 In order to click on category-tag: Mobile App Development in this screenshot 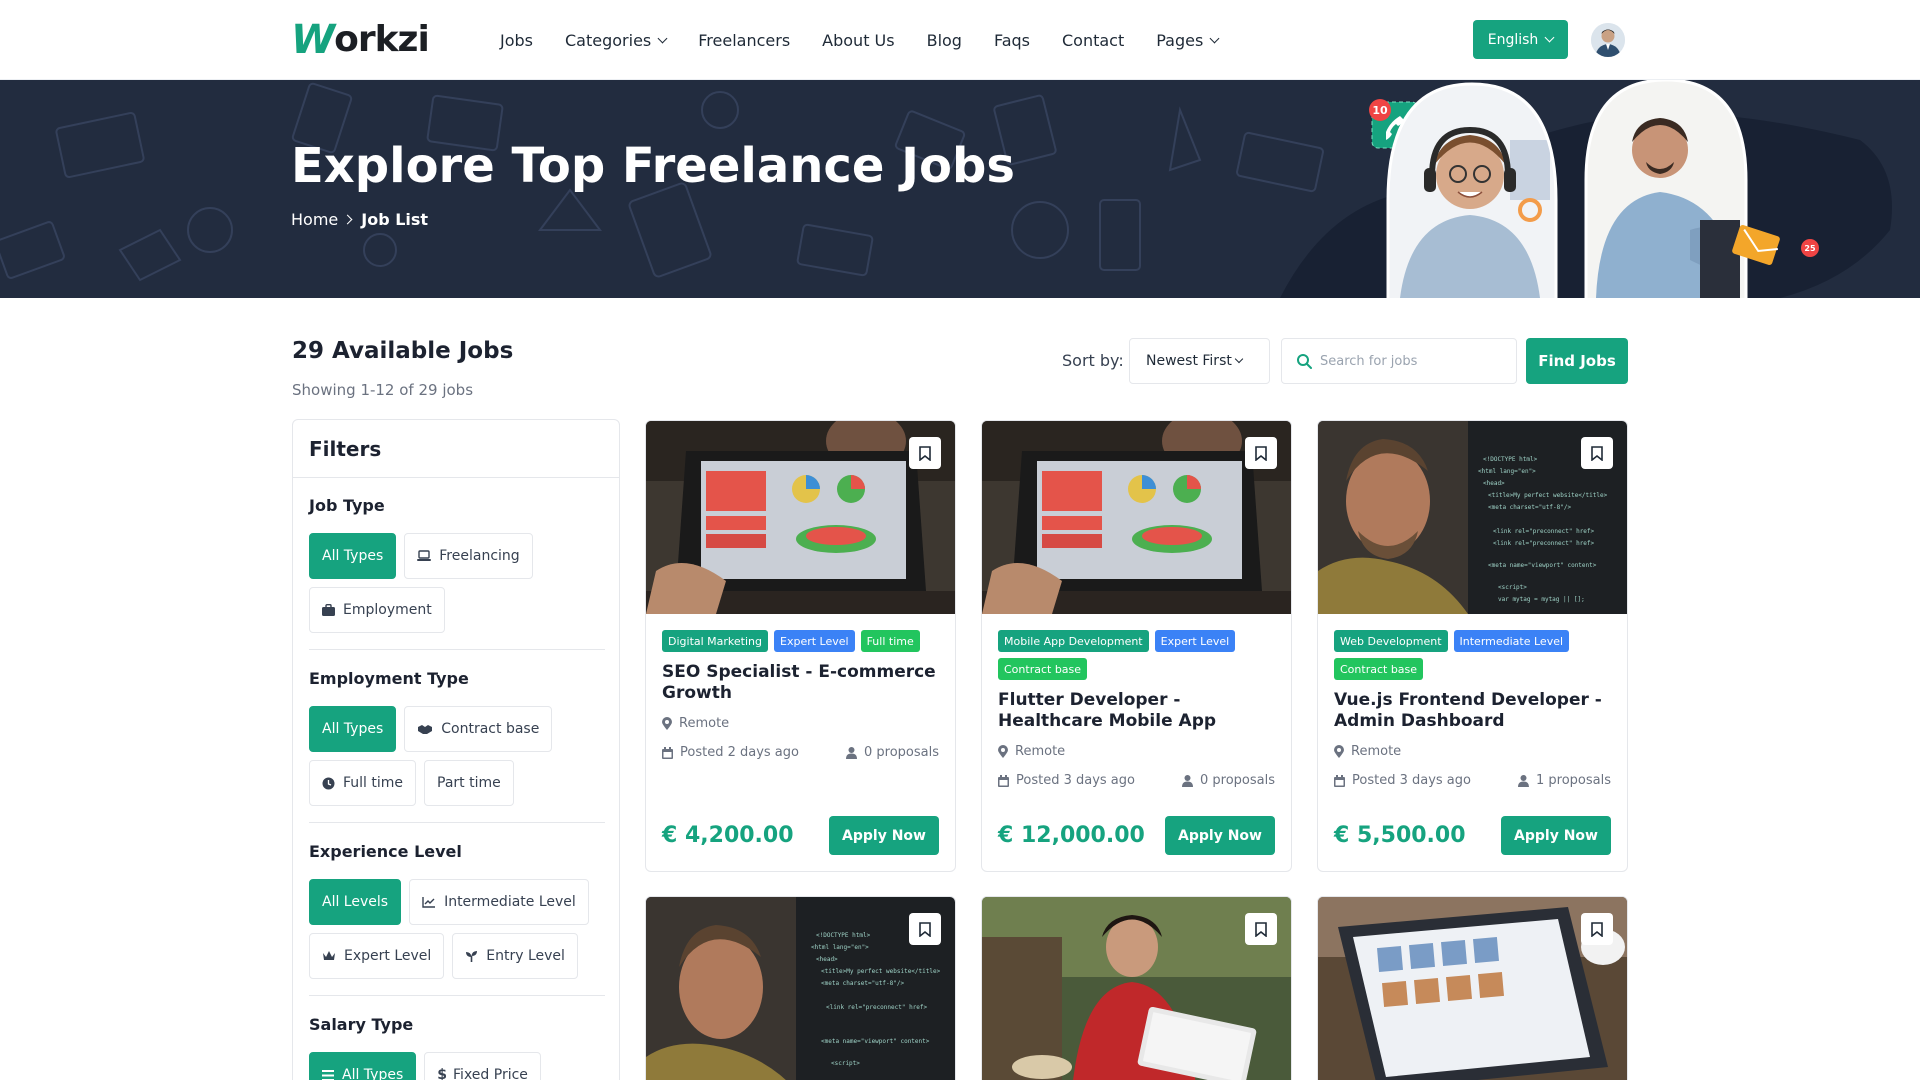, I will do `click(1073, 641)`.